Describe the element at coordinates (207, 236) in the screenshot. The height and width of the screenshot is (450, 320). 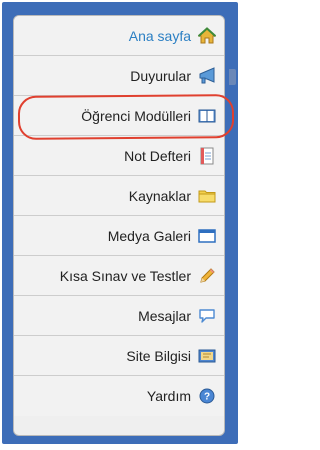
I see `window-icon` at that location.